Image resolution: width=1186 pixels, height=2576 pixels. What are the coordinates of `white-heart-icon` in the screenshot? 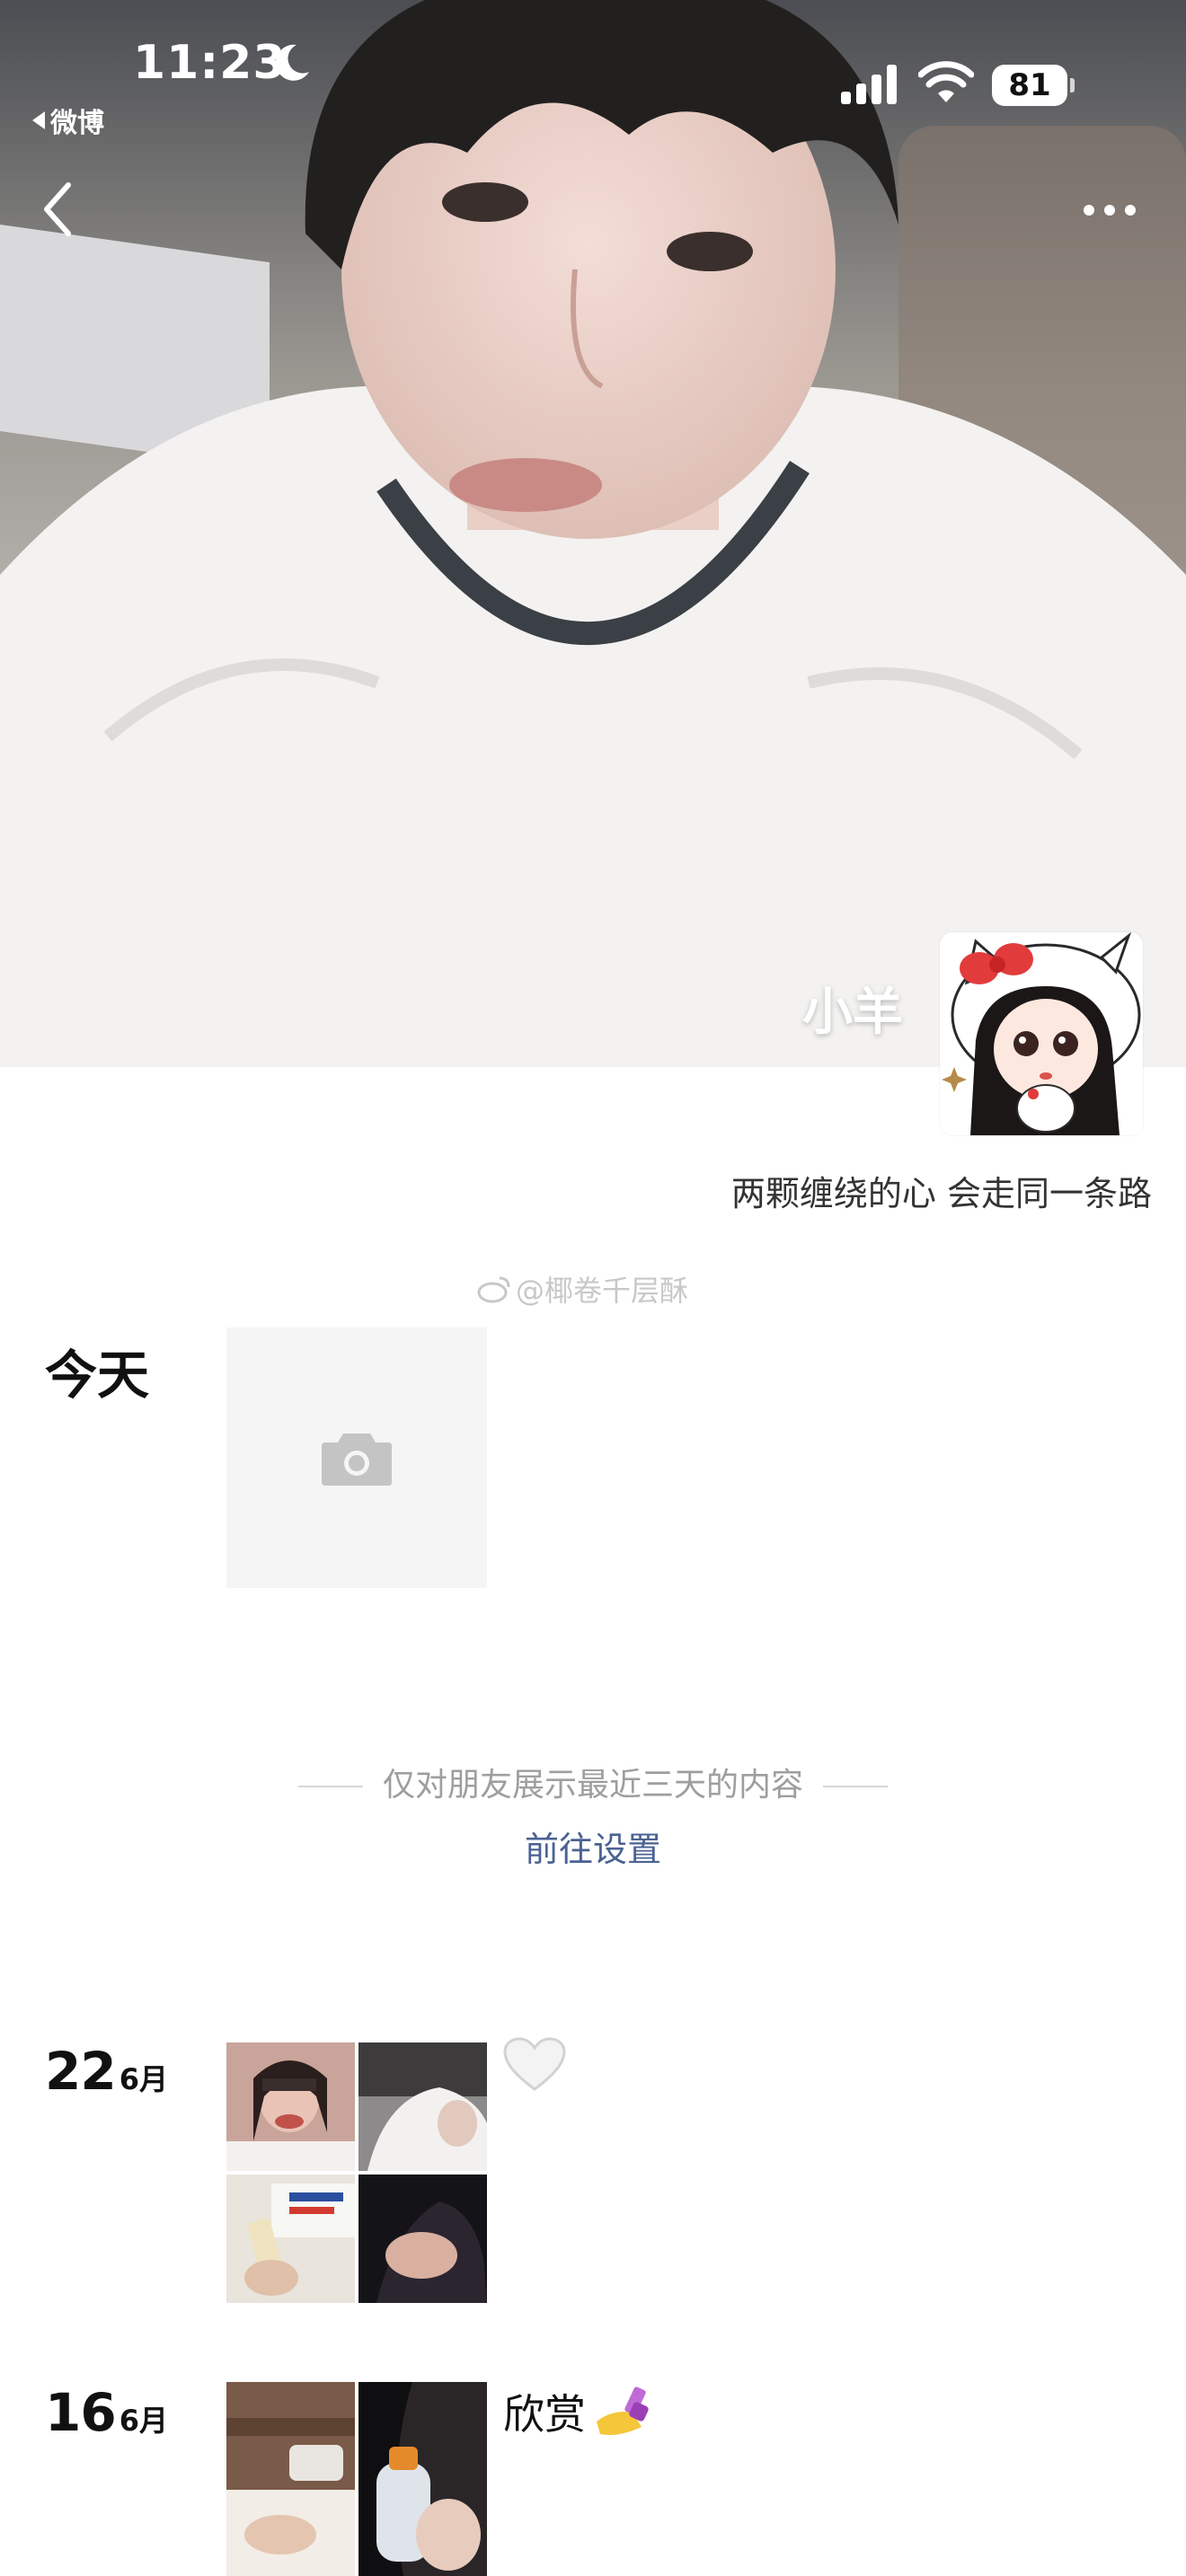 It's located at (534, 2064).